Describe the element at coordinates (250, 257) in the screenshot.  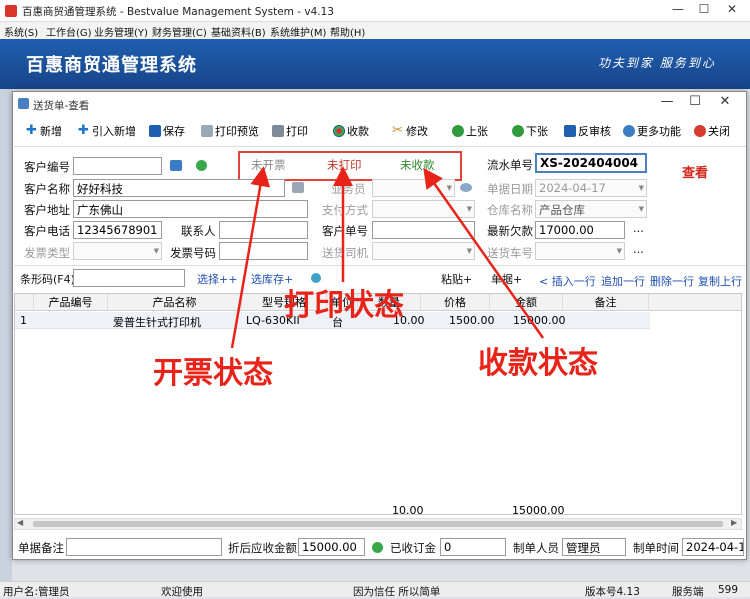
I see `invoice-arrow` at that location.